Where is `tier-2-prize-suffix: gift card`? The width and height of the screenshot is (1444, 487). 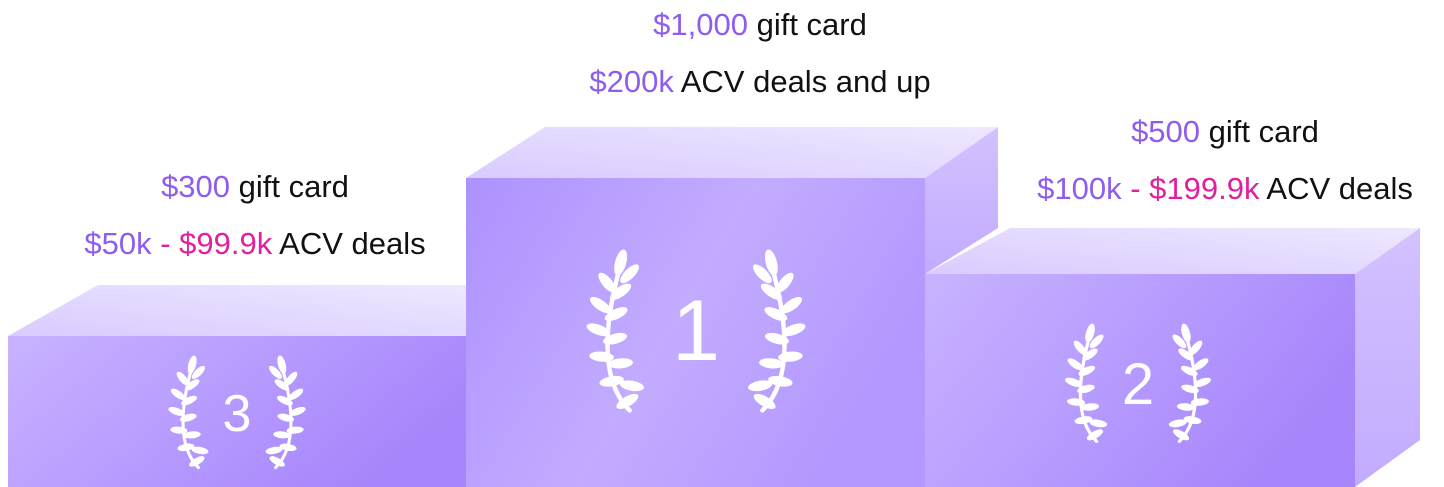
tier-2-prize-suffix: gift card is located at coordinates (1259, 131).